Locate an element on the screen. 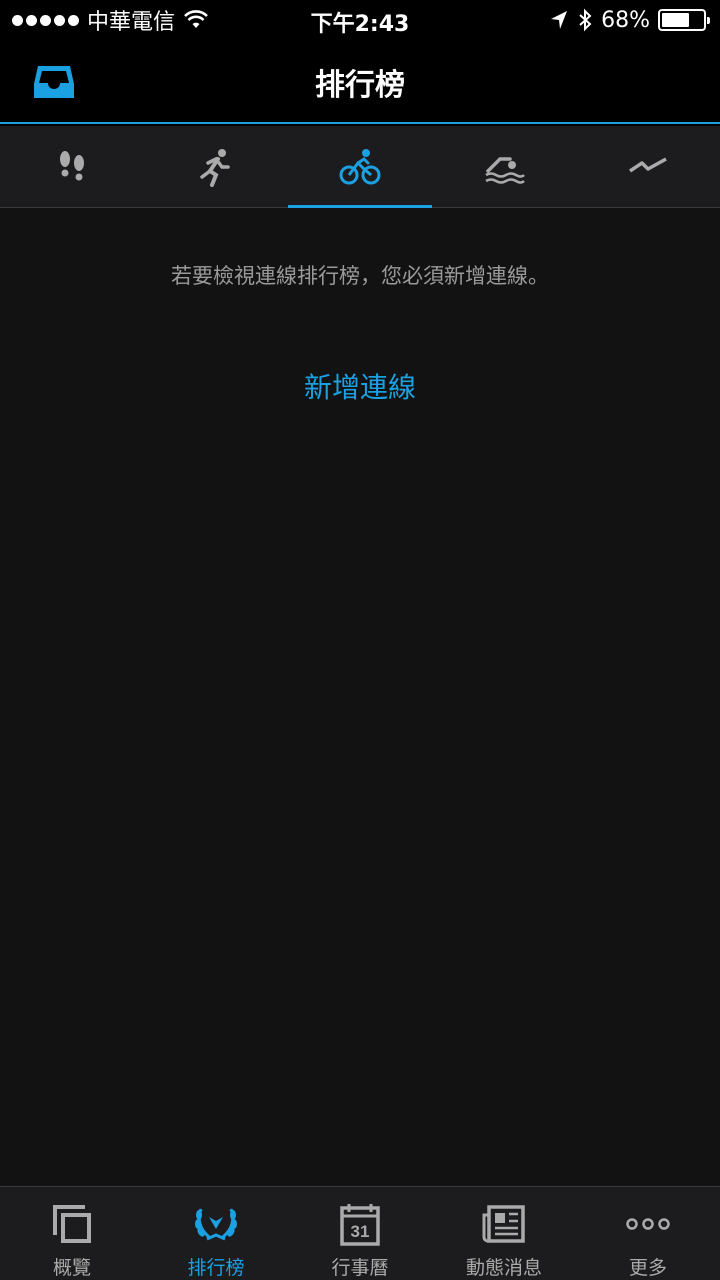 The width and height of the screenshot is (720, 1280). tab-steps is located at coordinates (72, 166).